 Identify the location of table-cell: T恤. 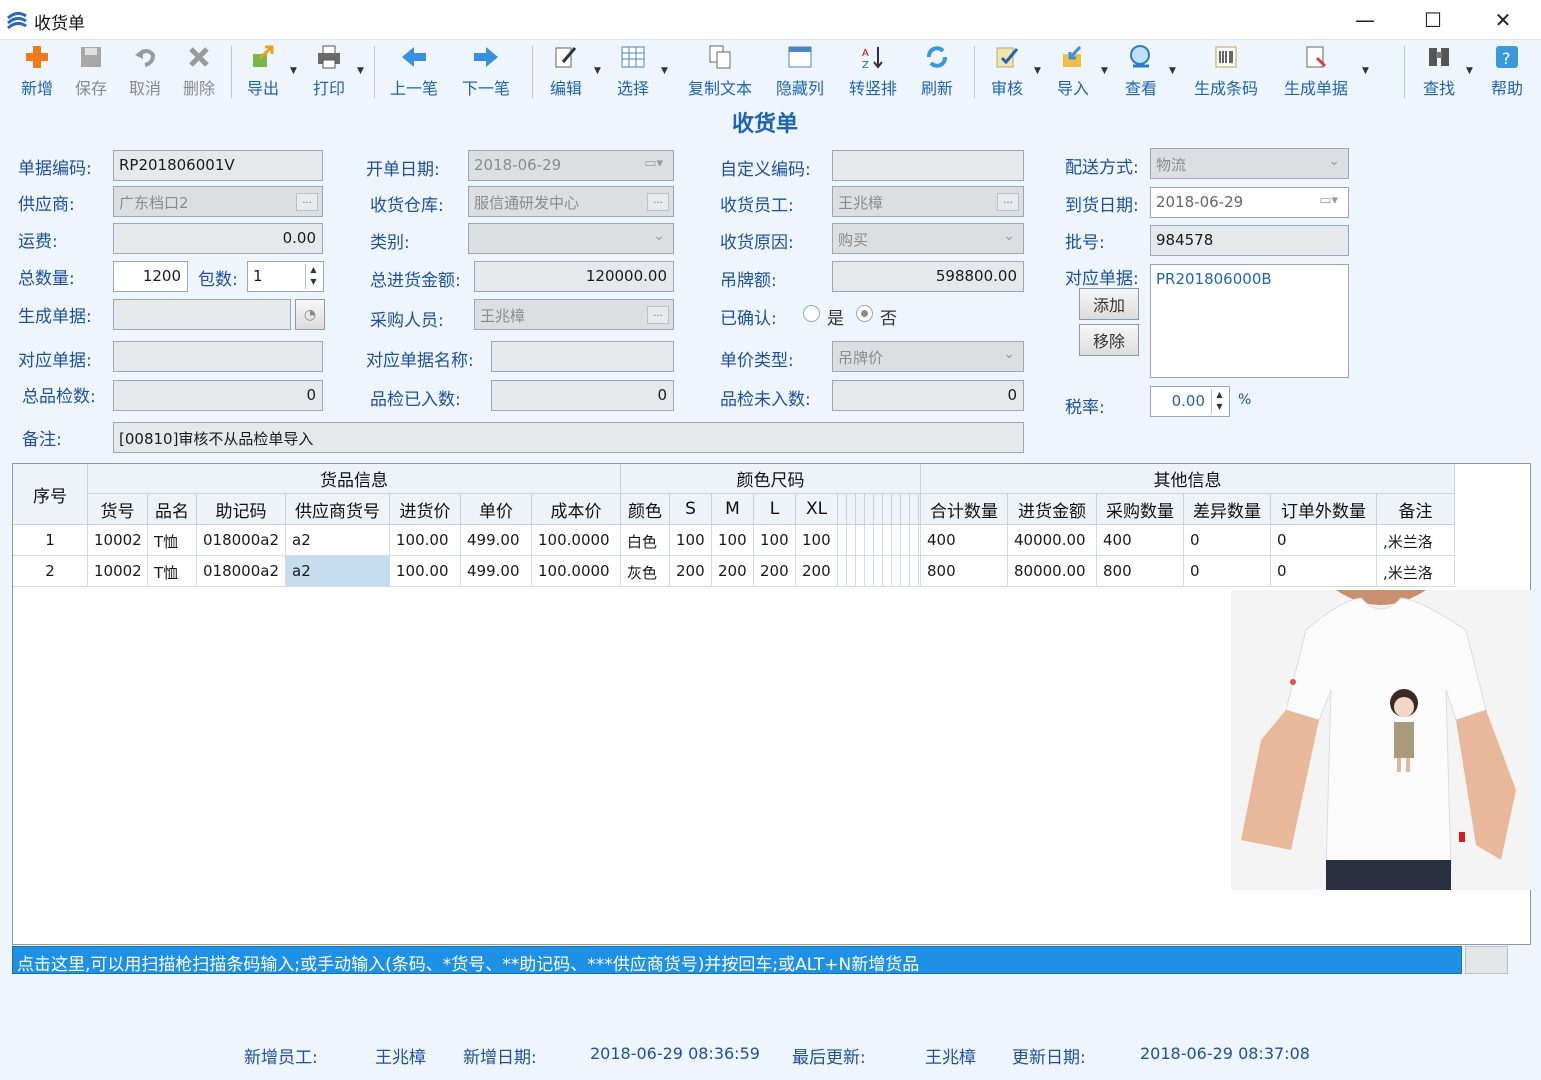
(172, 540).